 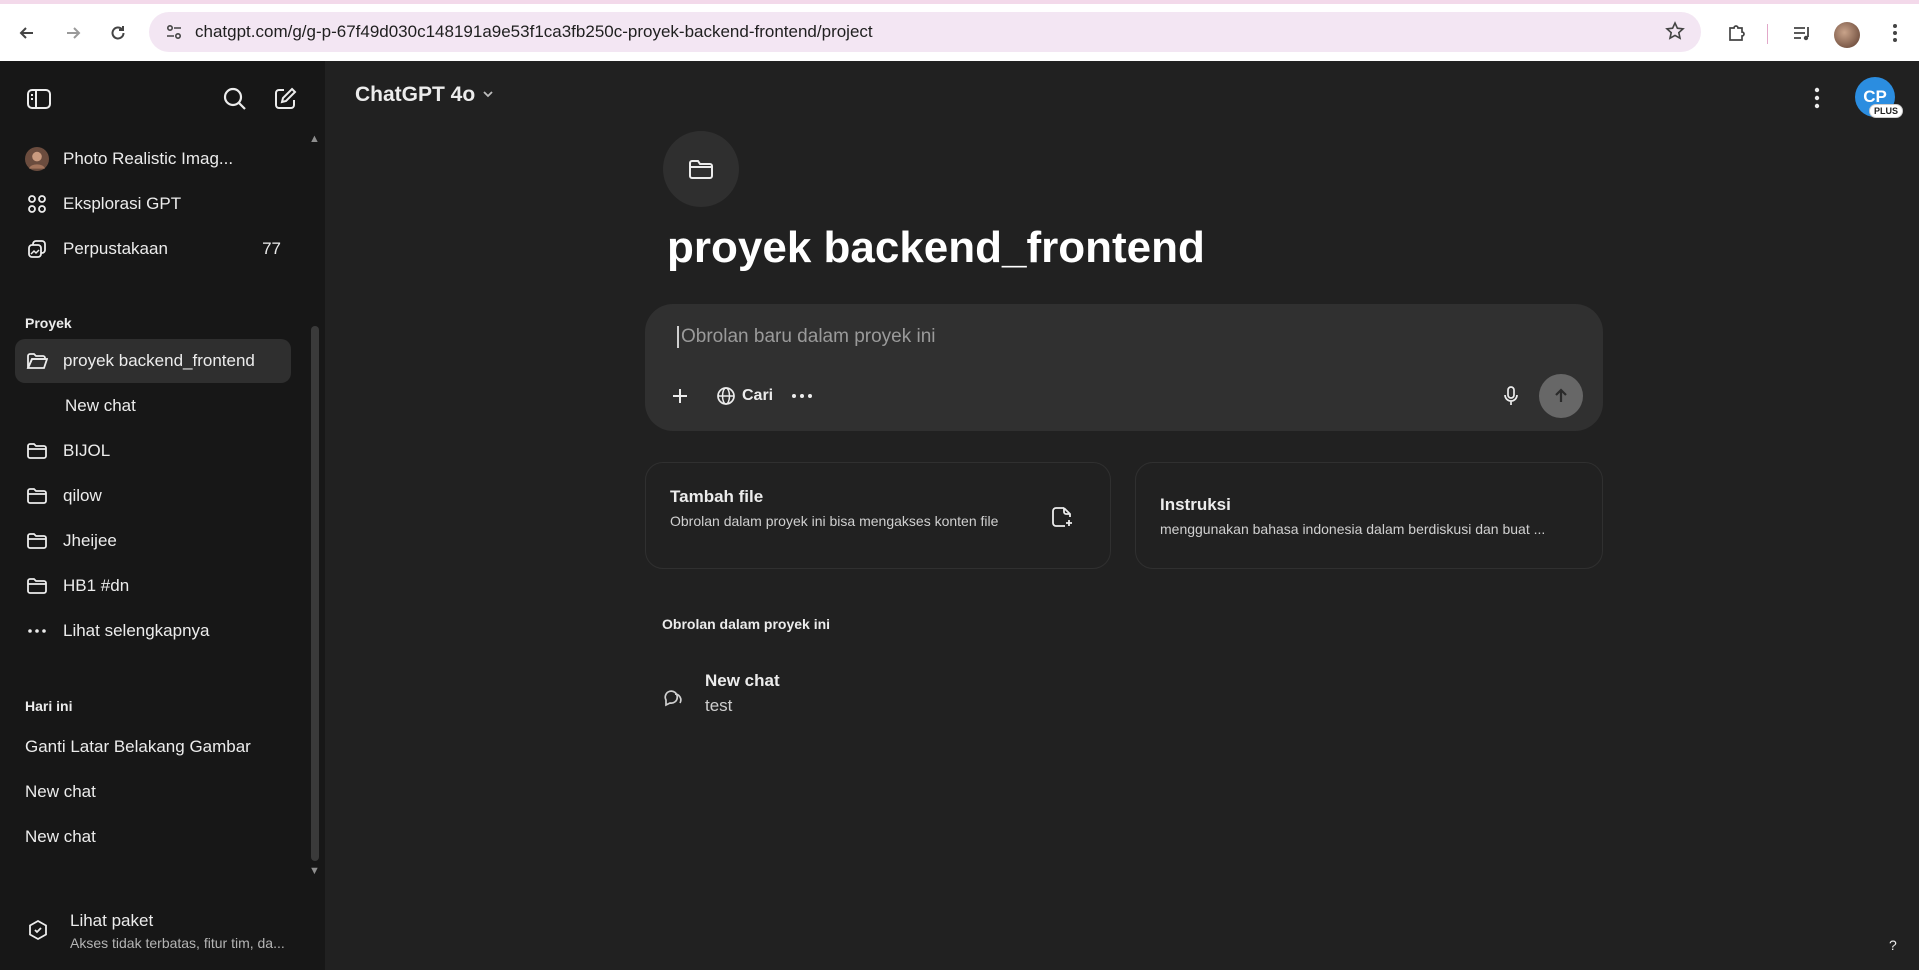 I want to click on microphone-icon, so click(x=1511, y=395).